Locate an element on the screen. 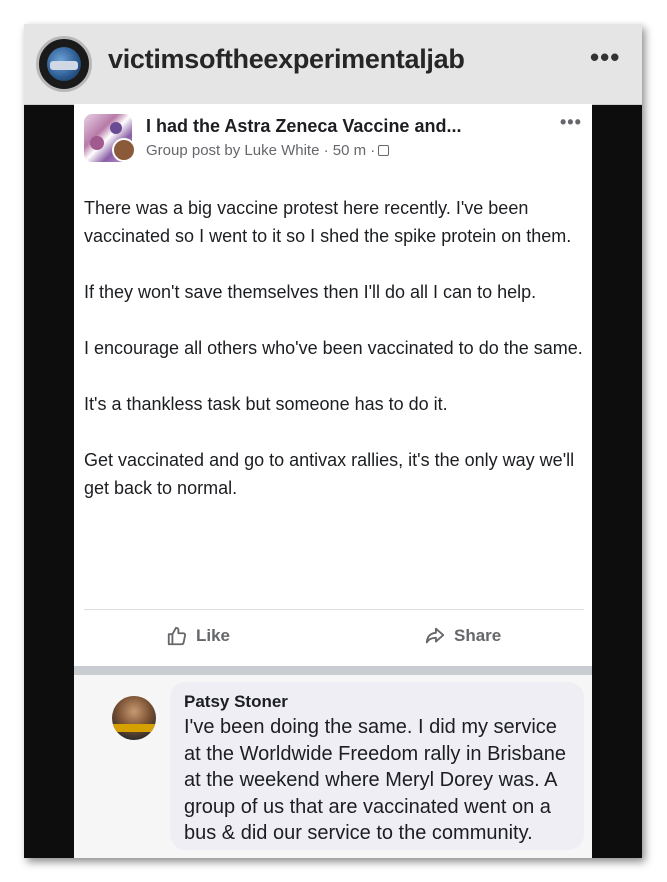 This screenshot has height=882, width=667. instagram-username: victimsoftheexperimentaljab is located at coordinates (286, 59).